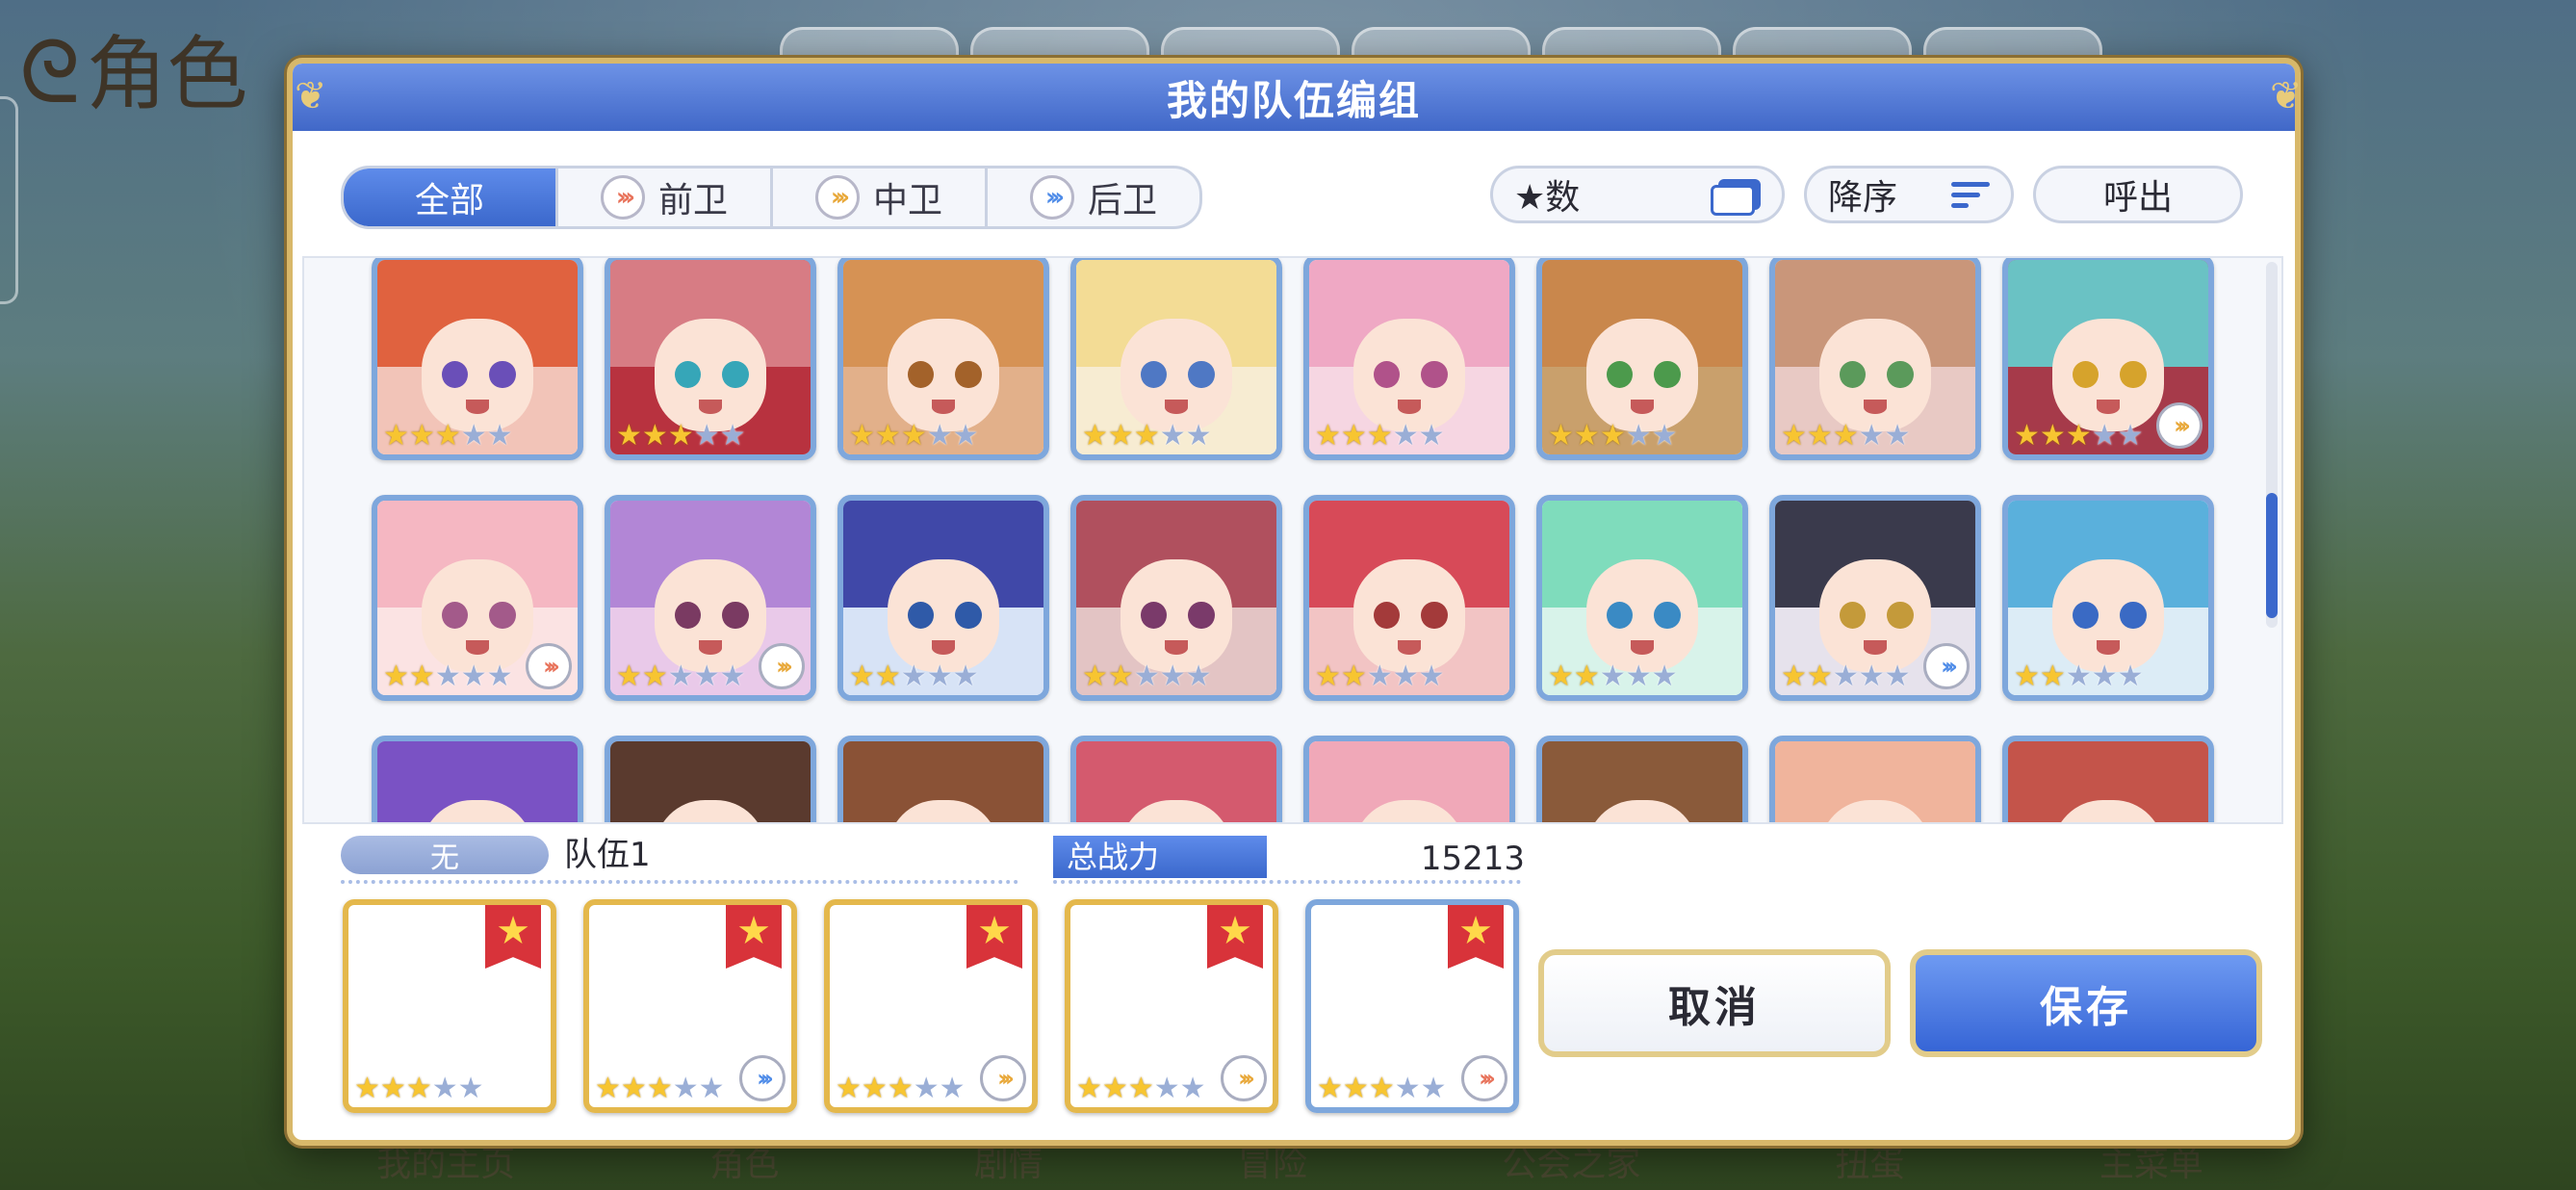  Describe the element at coordinates (450, 1006) in the screenshot. I see `party-member-card: ★ ★ ★ ★ ★ ★` at that location.